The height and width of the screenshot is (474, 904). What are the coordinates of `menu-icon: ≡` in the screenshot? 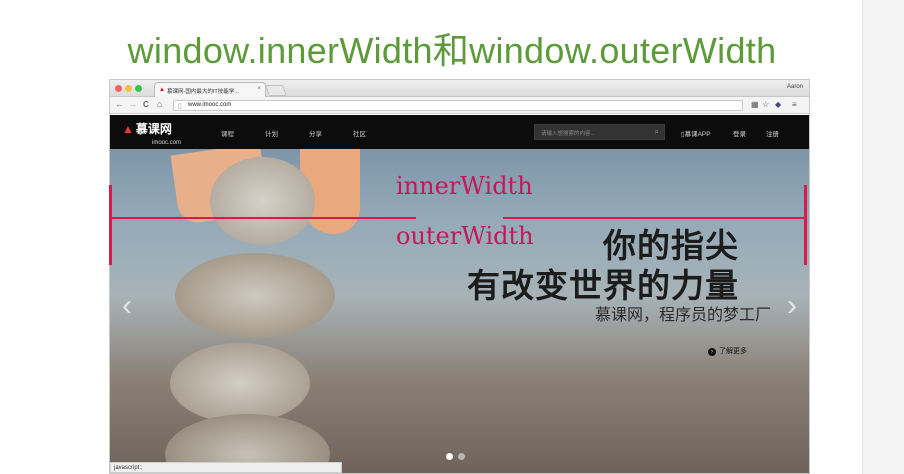 It's located at (794, 104).